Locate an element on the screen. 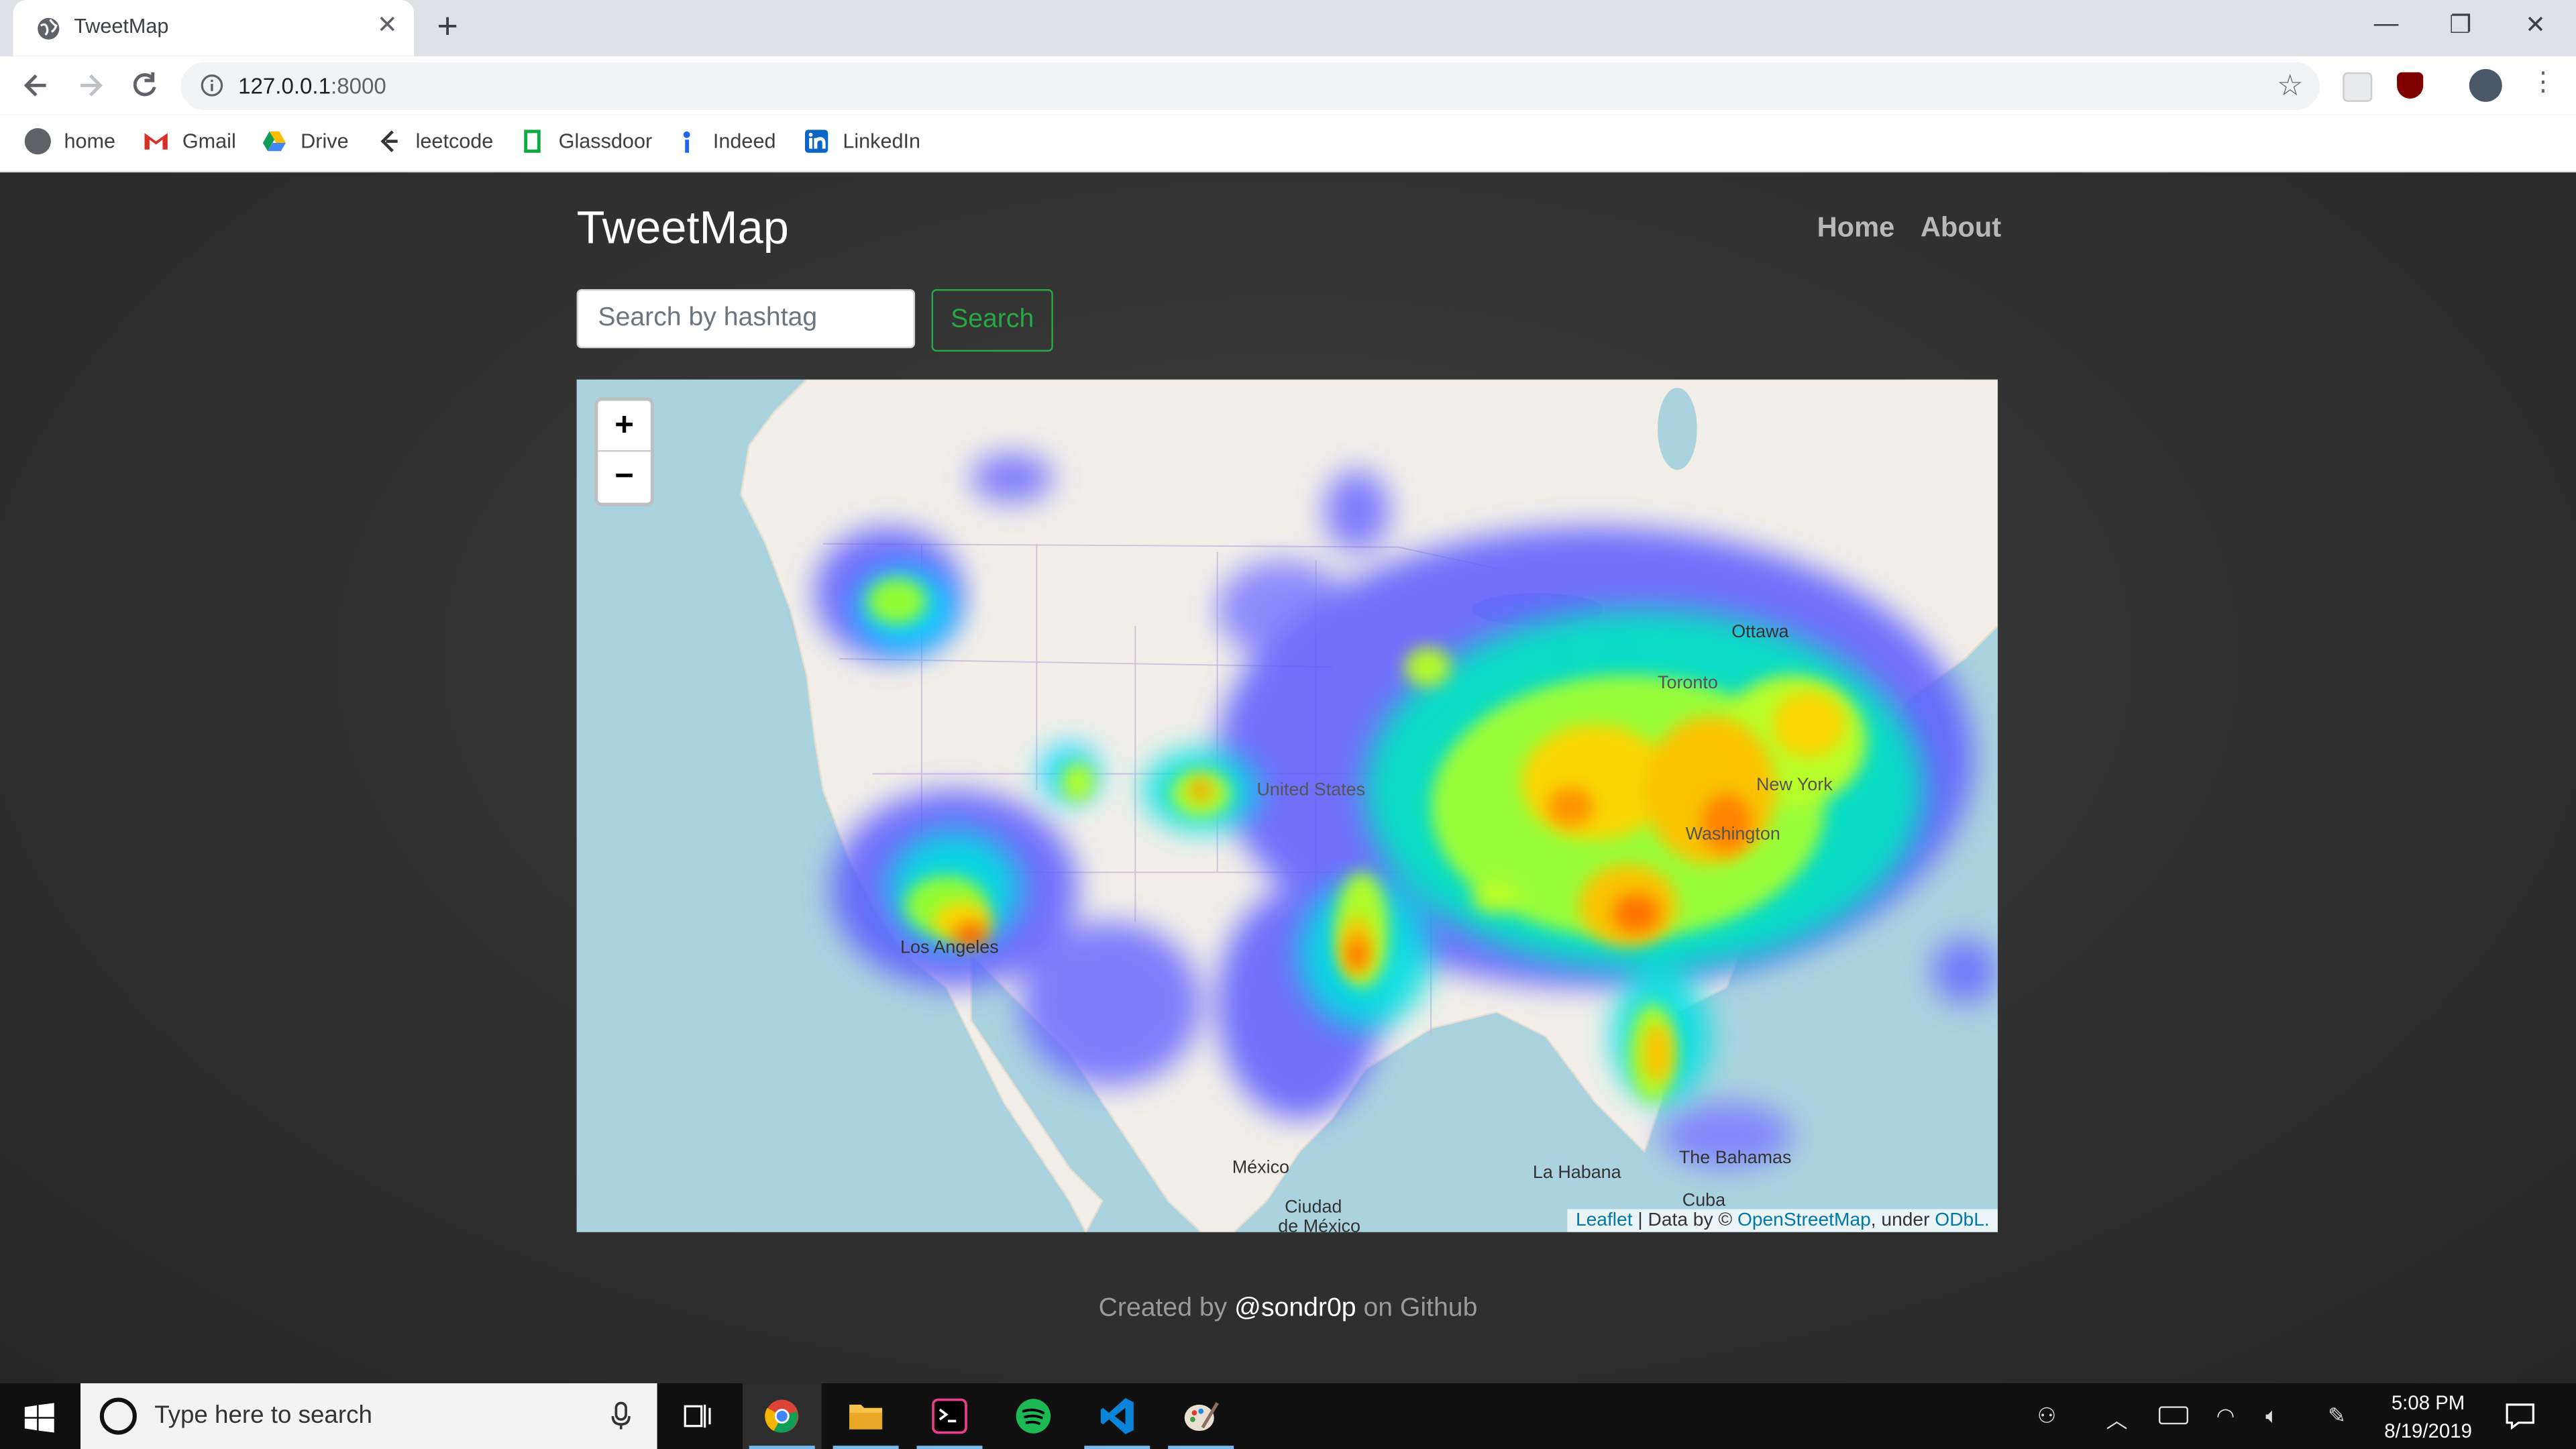 The width and height of the screenshot is (2576, 1449). bookmark-leetcode: leetcode is located at coordinates (434, 141).